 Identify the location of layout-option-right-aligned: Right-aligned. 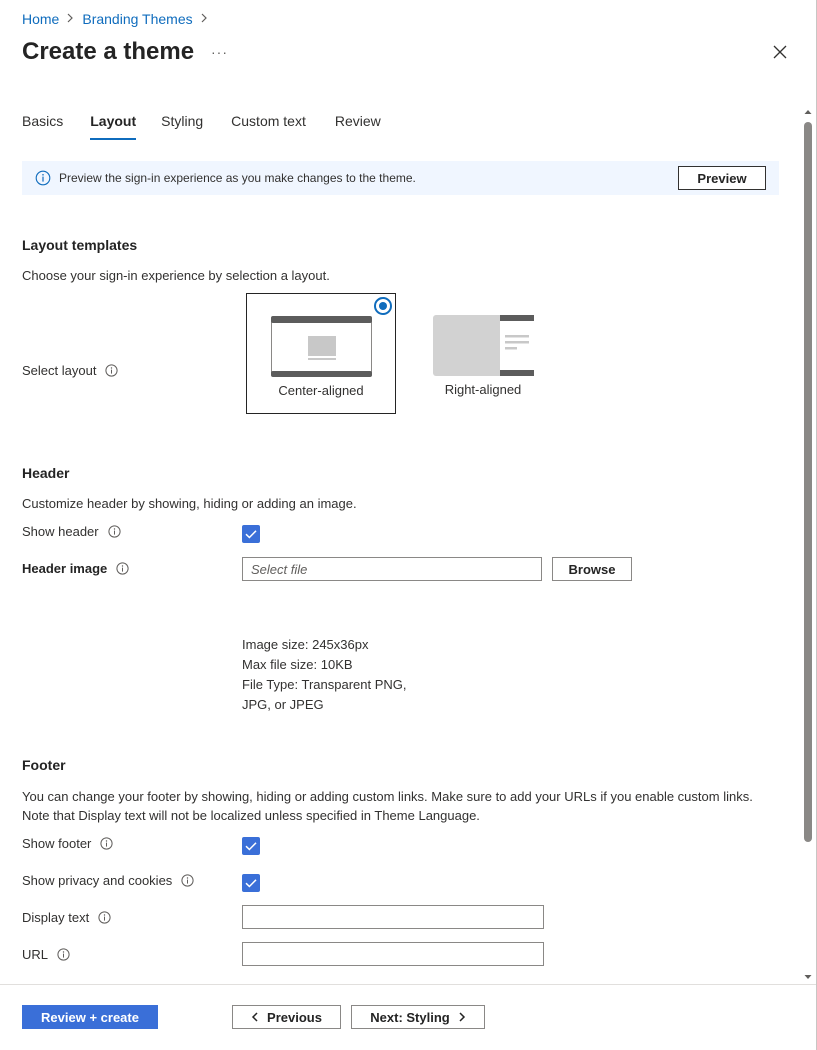
(483, 353).